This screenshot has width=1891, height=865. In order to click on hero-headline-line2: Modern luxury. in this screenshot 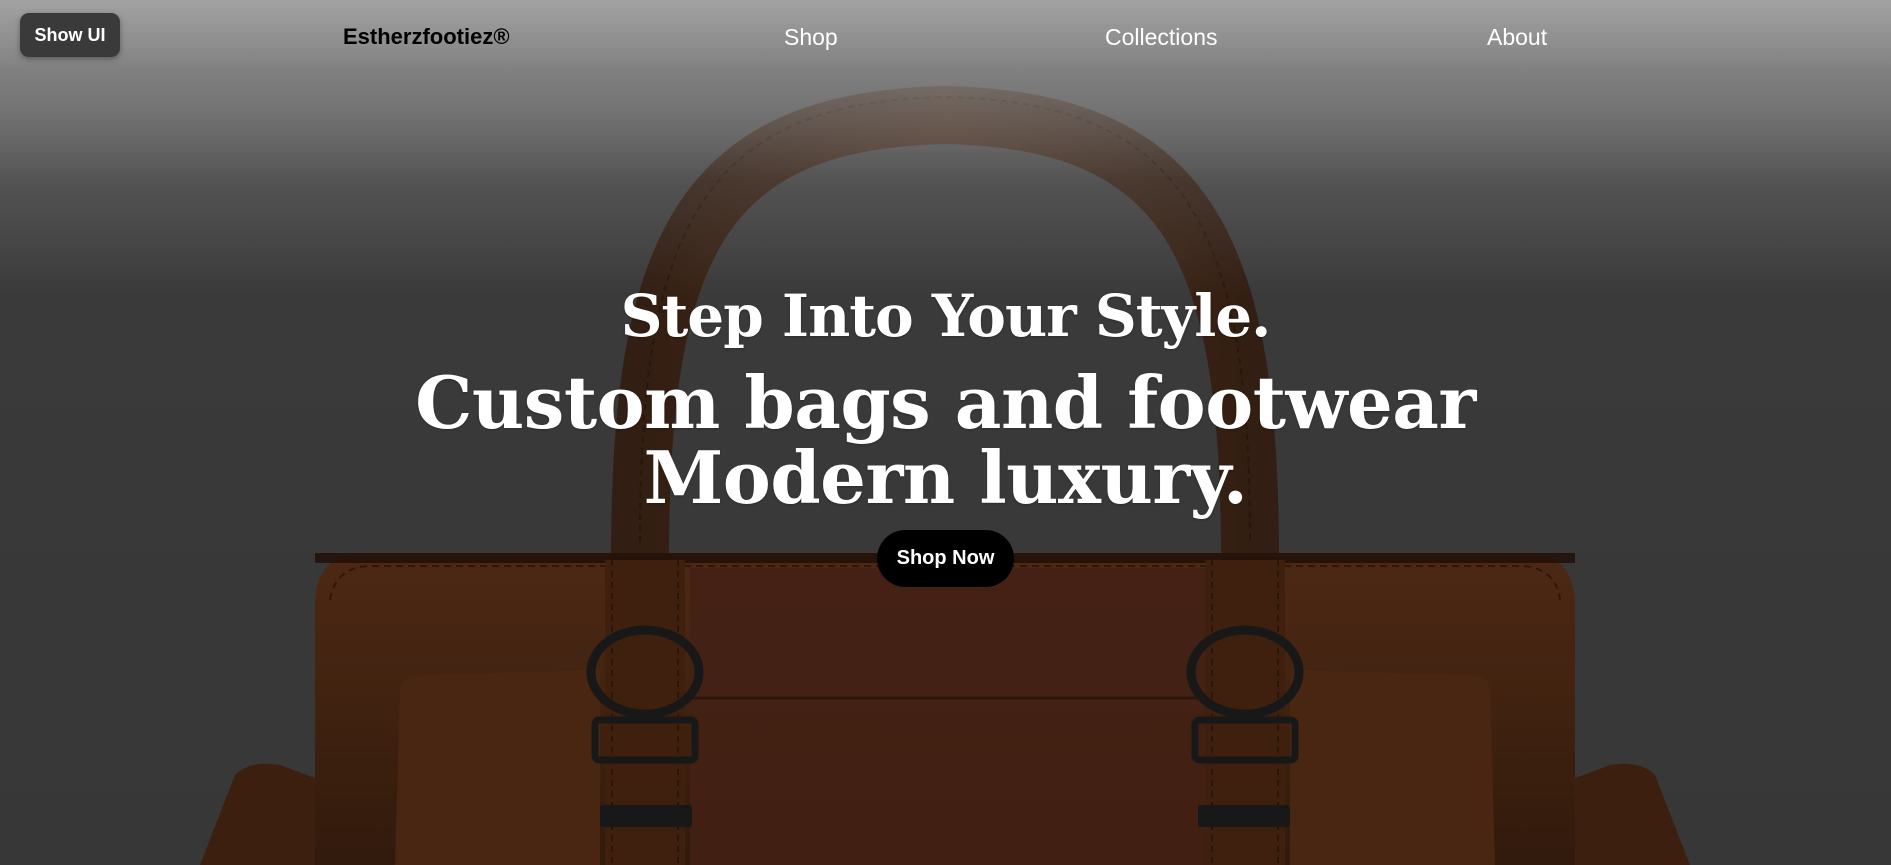, I will do `click(945, 477)`.